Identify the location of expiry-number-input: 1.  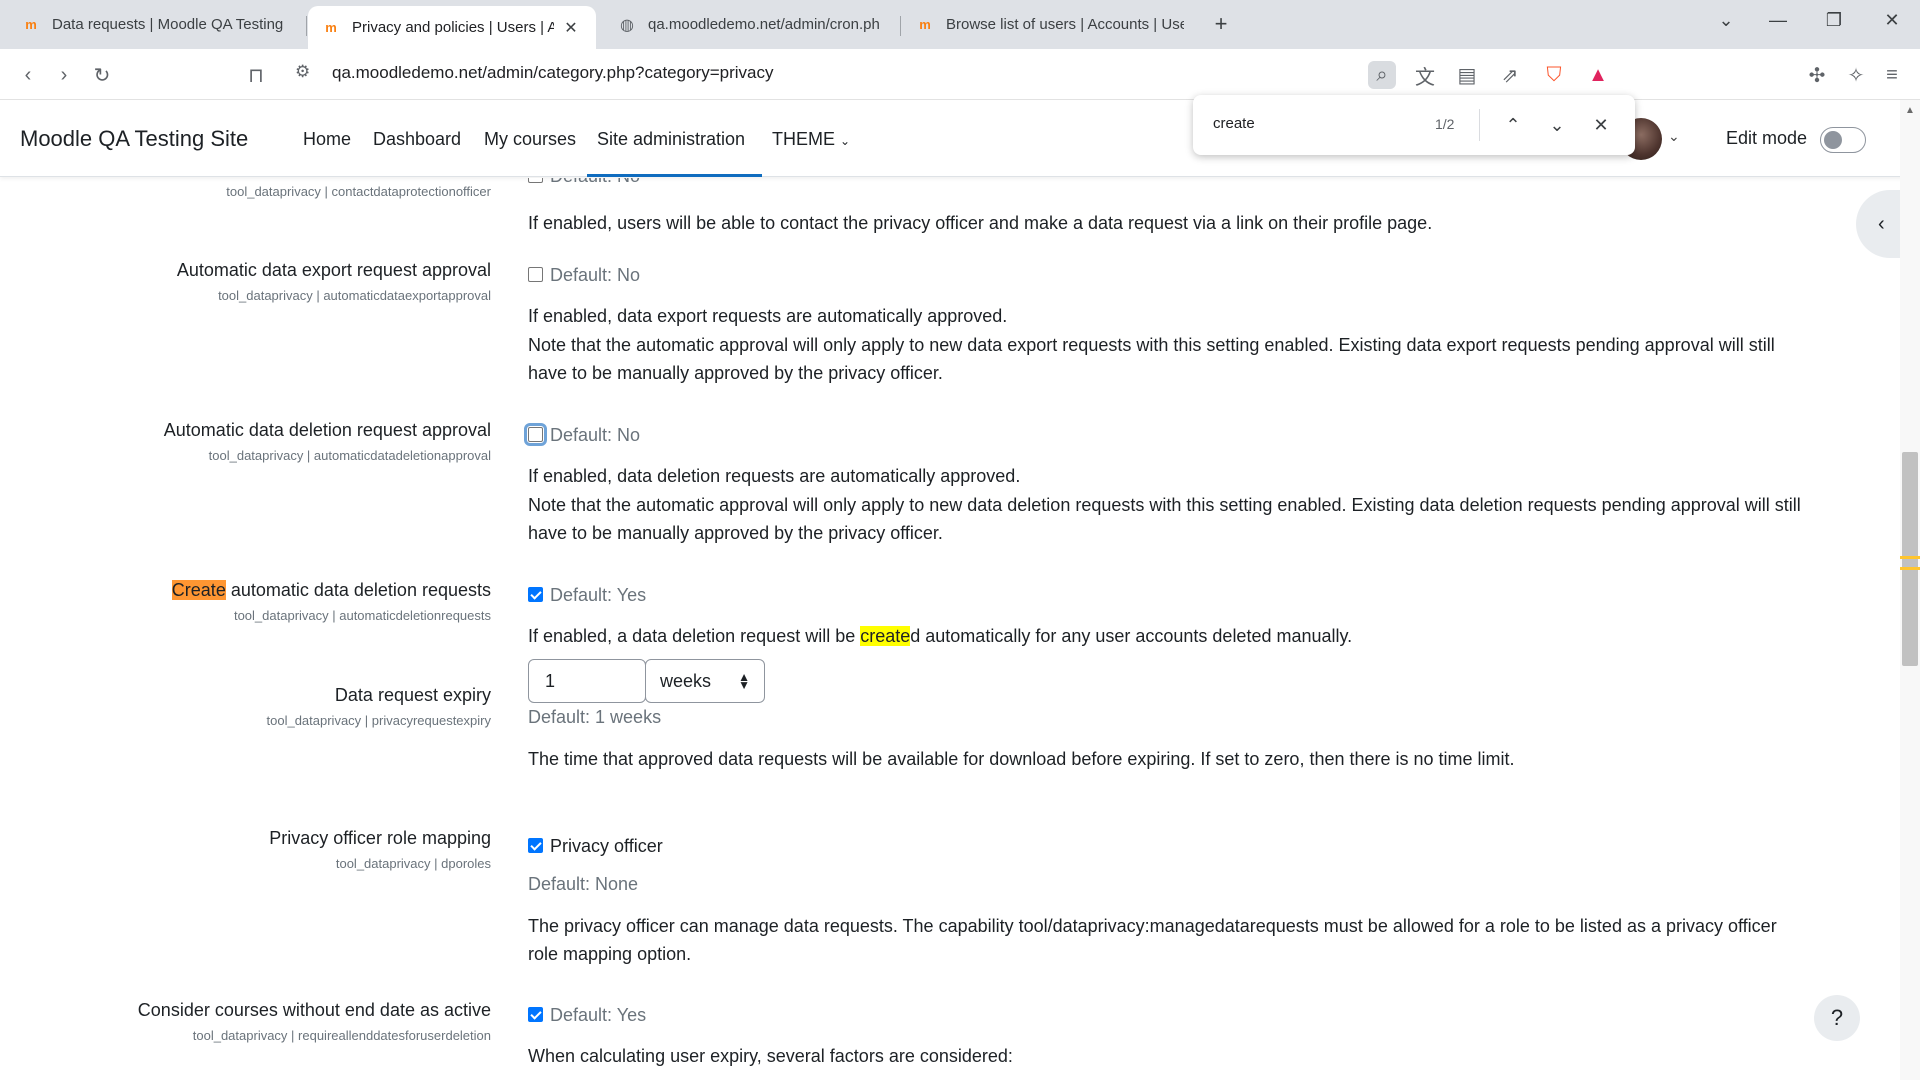
(587, 681).